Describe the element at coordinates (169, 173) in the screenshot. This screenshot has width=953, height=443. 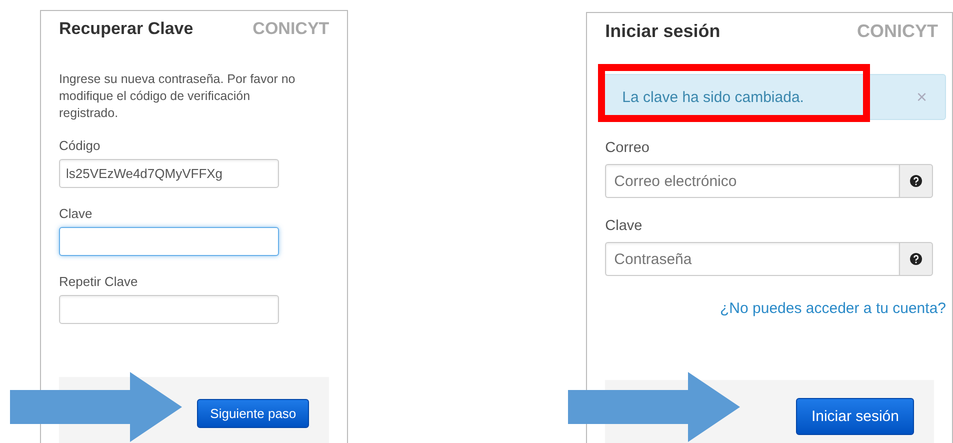
I see `text-field: ls25VEzWe4d7QMyVFFXg` at that location.